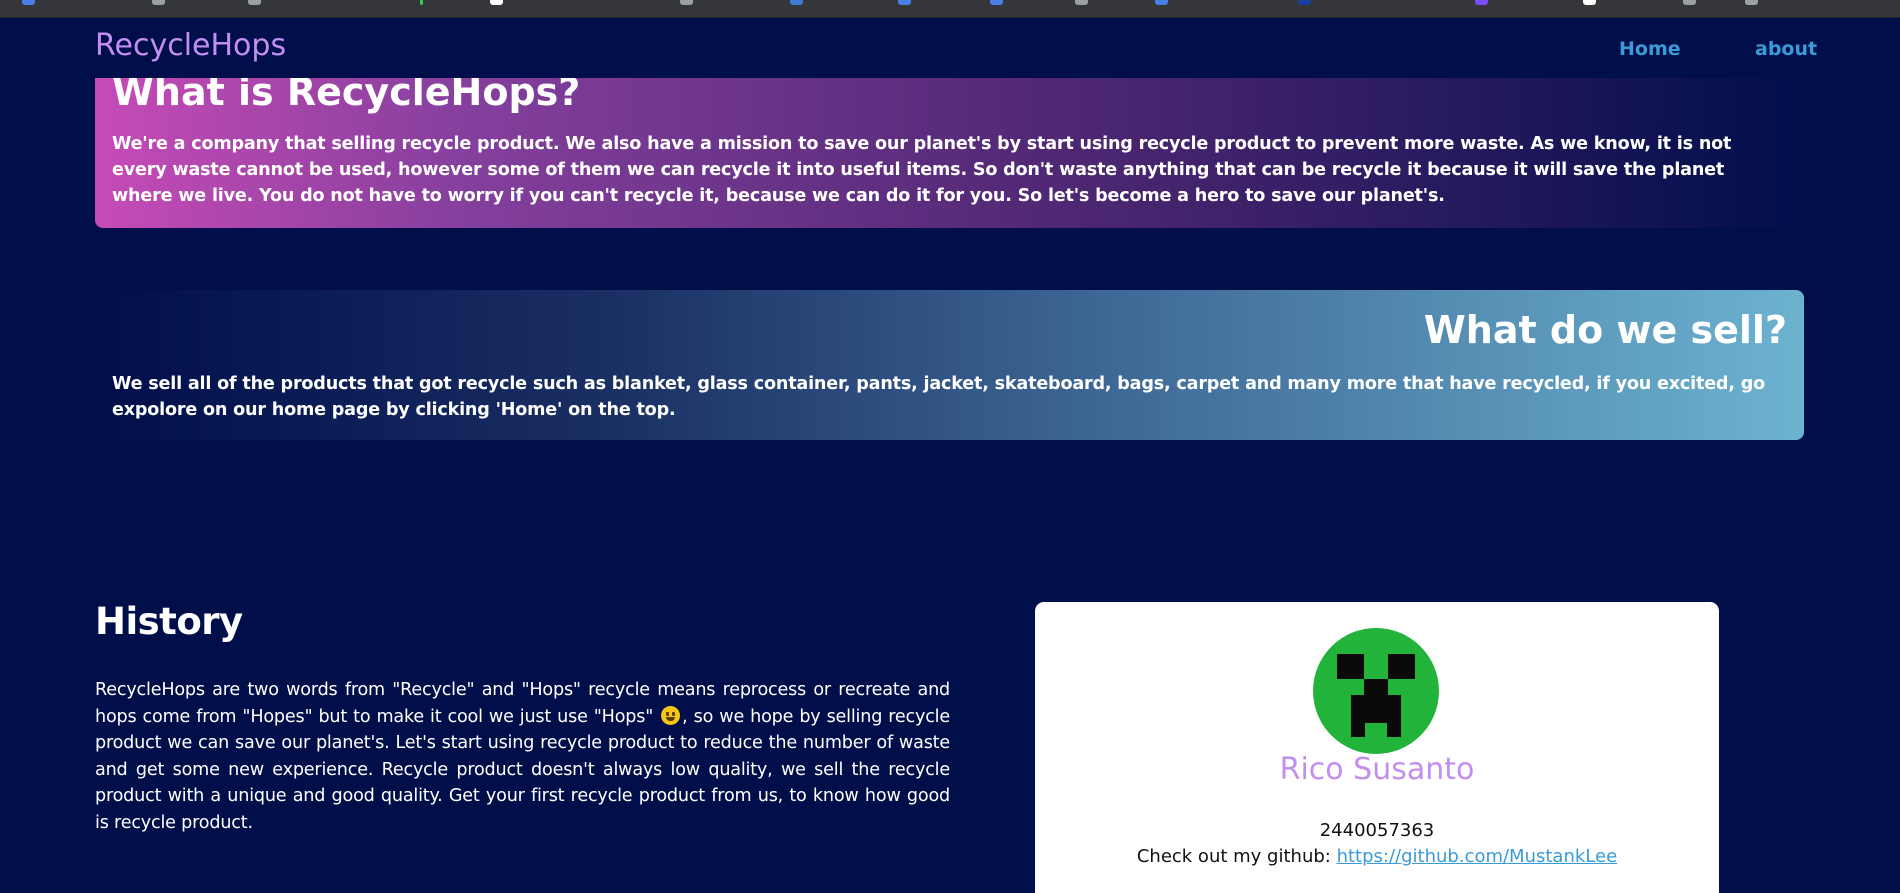  I want to click on nav-link-about: about, so click(1786, 49).